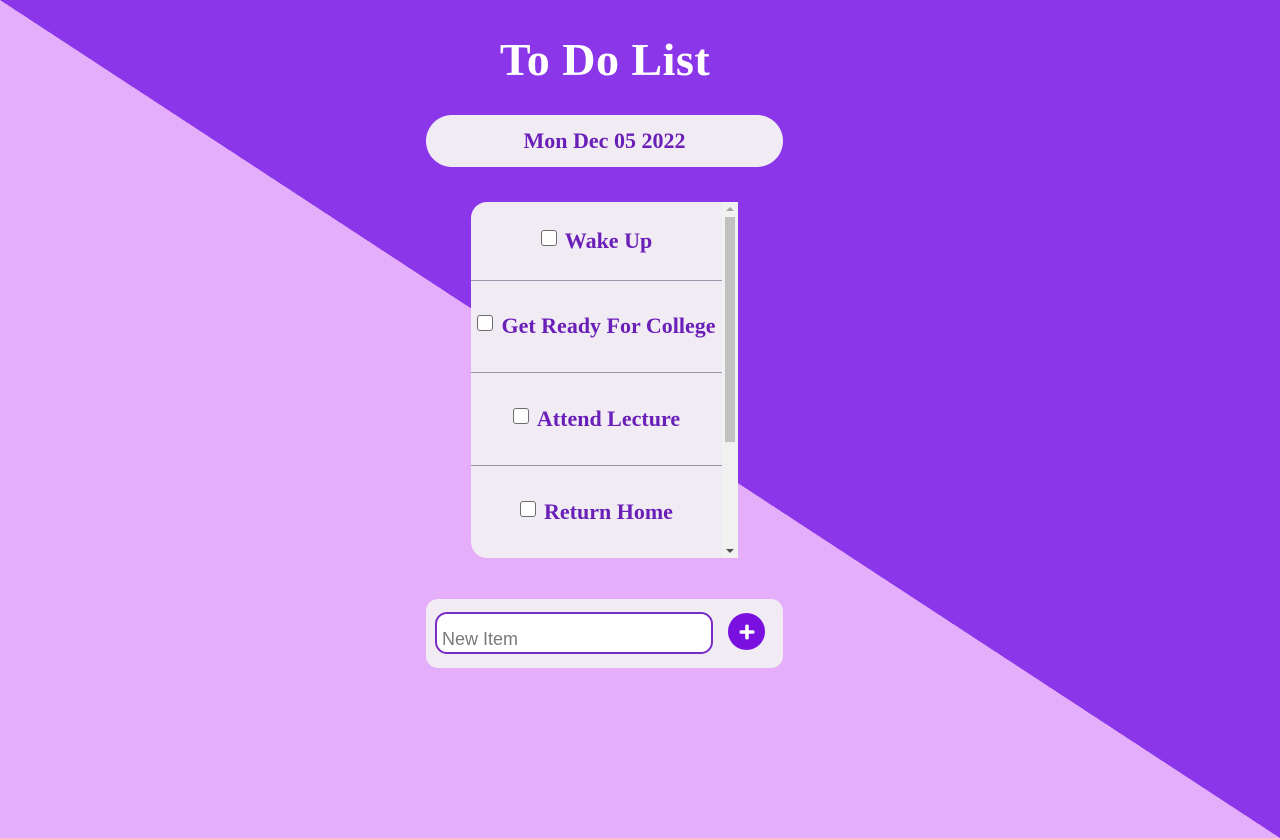 The image size is (1280, 838). What do you see at coordinates (730, 551) in the screenshot?
I see `scroll-down-icon` at bounding box center [730, 551].